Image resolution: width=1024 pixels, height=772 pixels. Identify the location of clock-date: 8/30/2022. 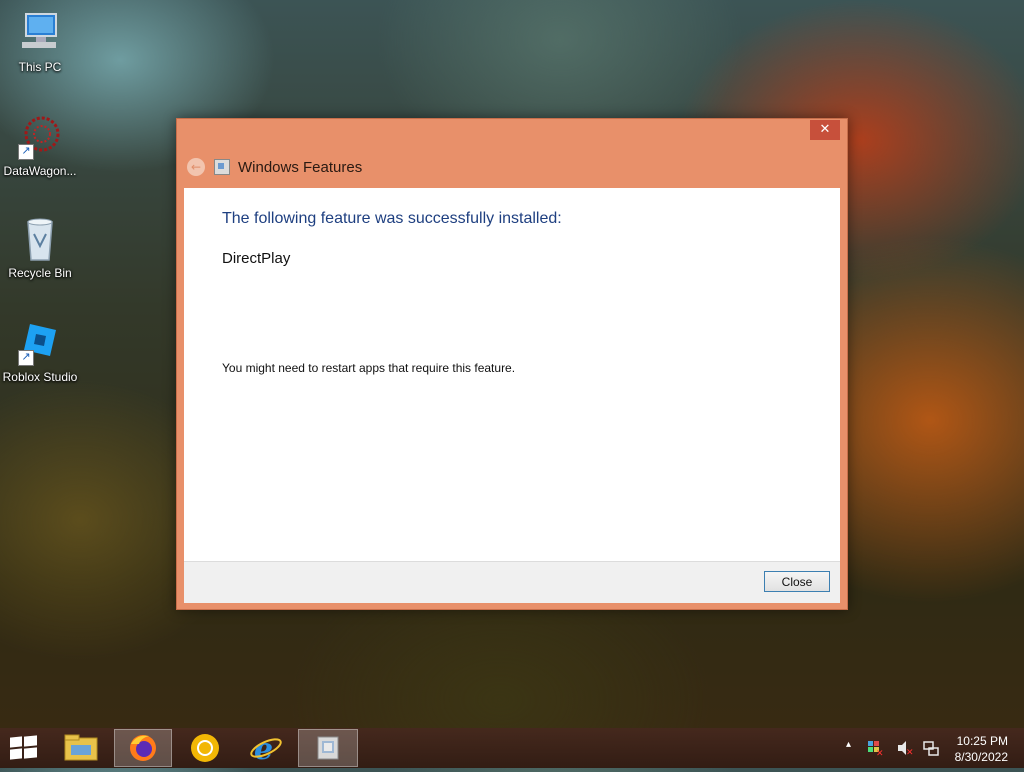
(981, 757).